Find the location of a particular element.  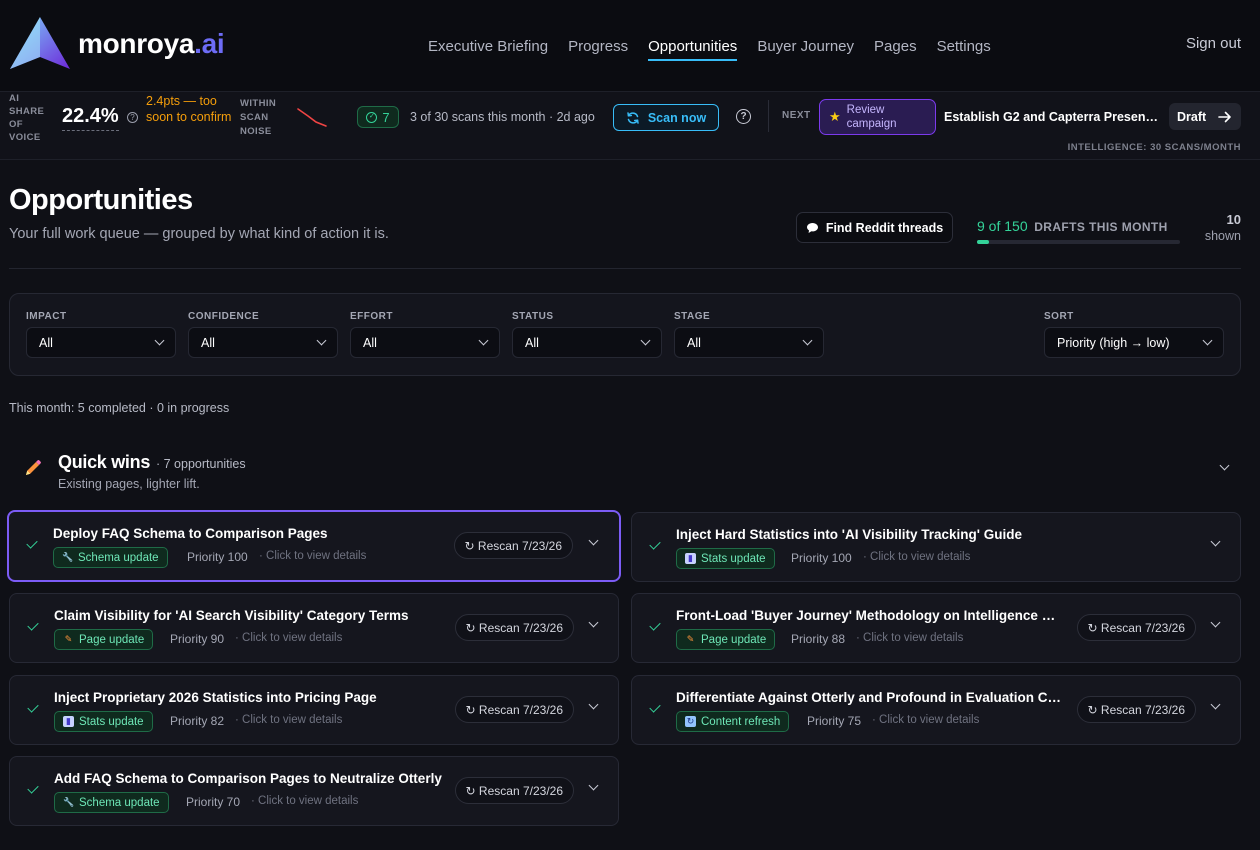

card-priority: Priority 90 is located at coordinates (197, 639).